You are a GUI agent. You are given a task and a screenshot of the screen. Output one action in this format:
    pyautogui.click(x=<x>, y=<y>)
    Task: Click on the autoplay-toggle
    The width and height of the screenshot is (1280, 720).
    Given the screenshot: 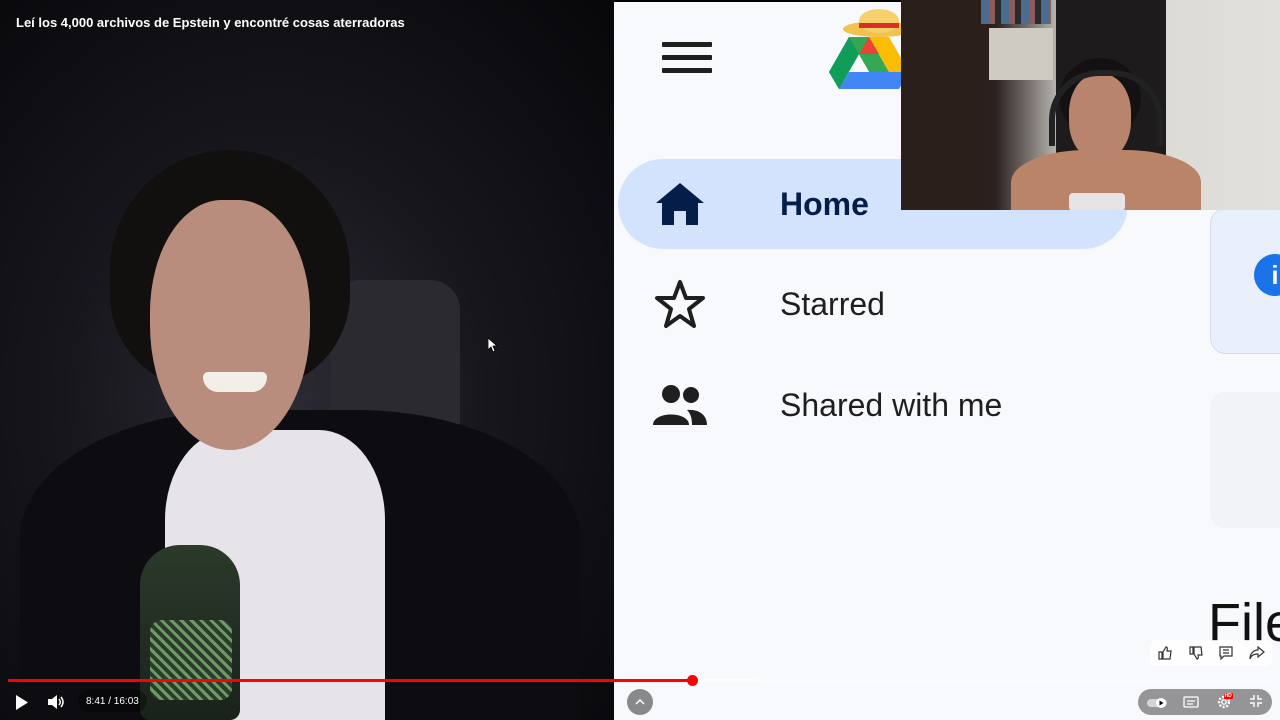 What is the action you would take?
    pyautogui.click(x=1157, y=702)
    